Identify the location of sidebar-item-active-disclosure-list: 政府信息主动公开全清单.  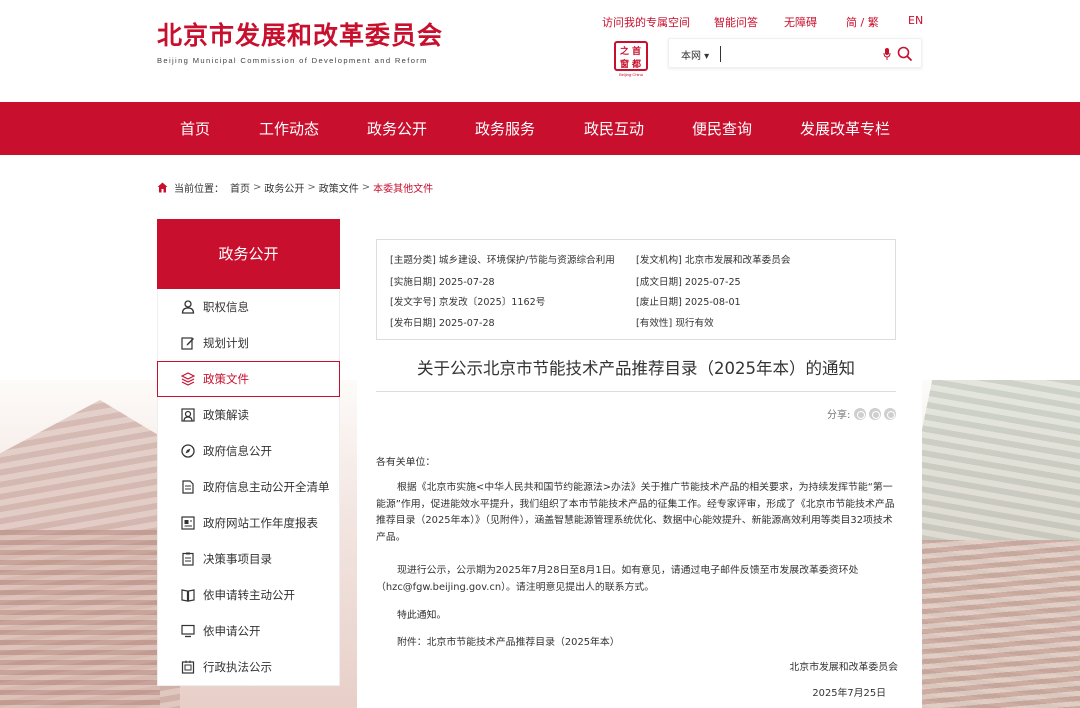
(248, 487).